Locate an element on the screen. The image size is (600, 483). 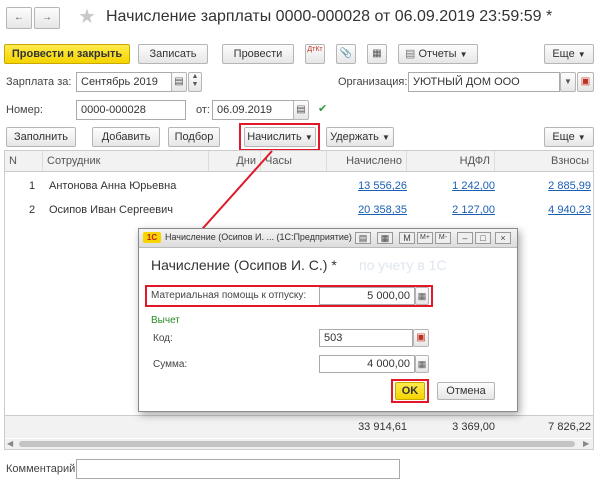
dialog-heading: Начисление (Осипов И. С.) * is located at coordinates (244, 265).